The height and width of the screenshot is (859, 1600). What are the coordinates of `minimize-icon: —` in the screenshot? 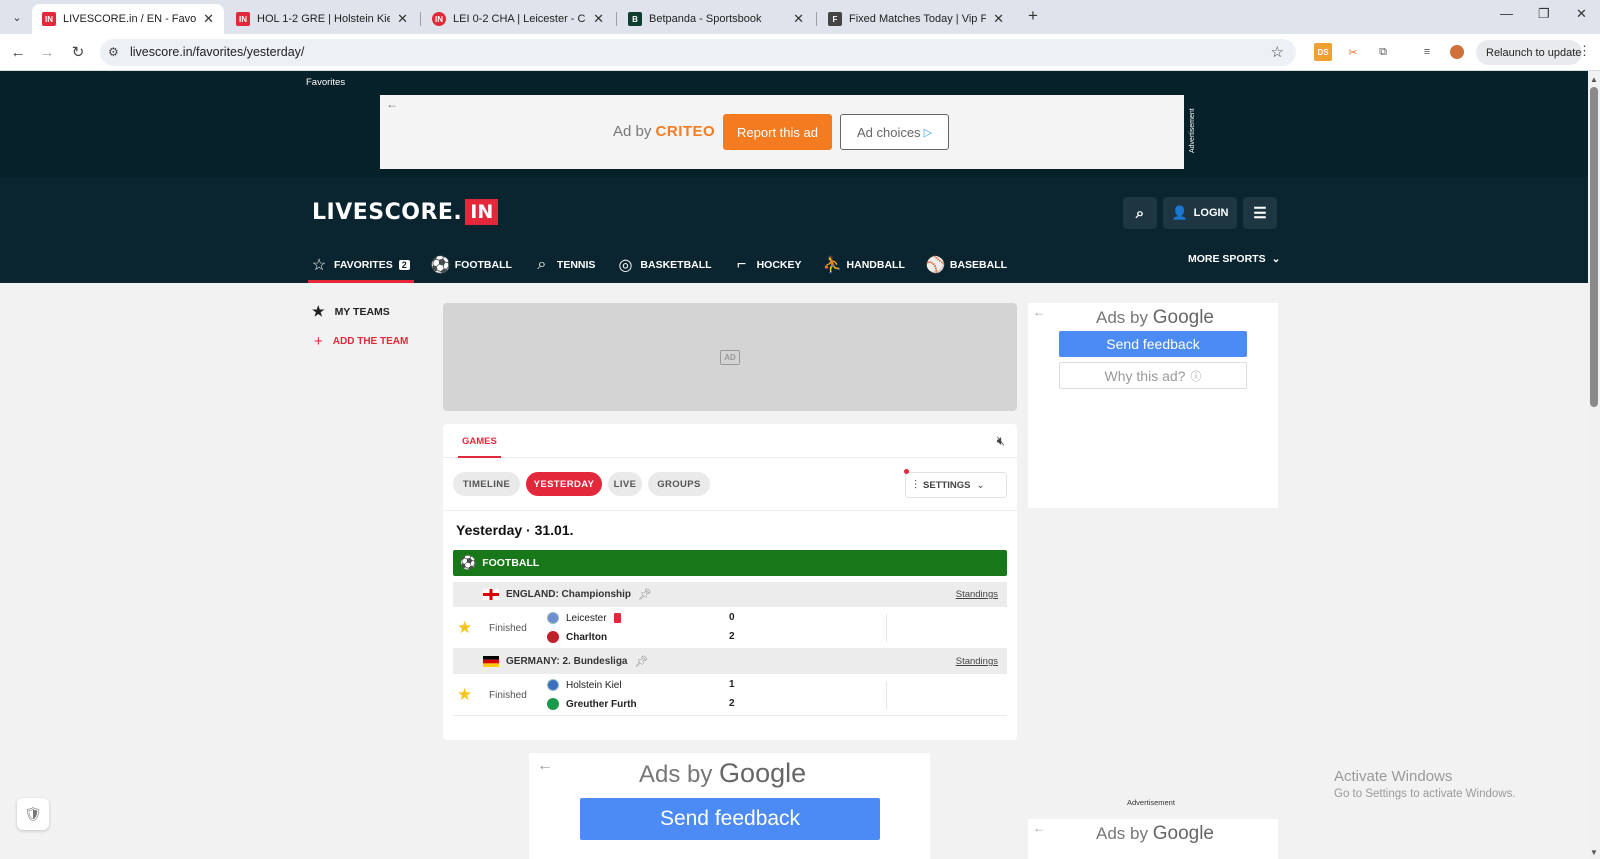 It's located at (1506, 13).